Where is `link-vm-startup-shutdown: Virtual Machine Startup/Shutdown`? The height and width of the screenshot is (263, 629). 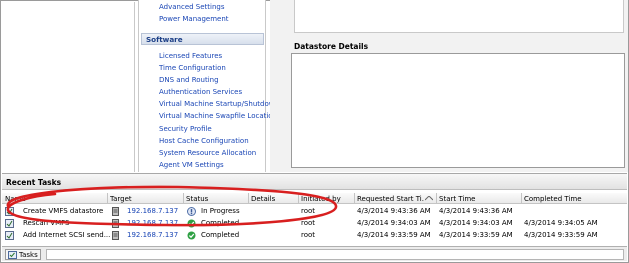
link-vm-startup-shutdown: Virtual Machine Startup/Shutdown is located at coordinates (219, 104).